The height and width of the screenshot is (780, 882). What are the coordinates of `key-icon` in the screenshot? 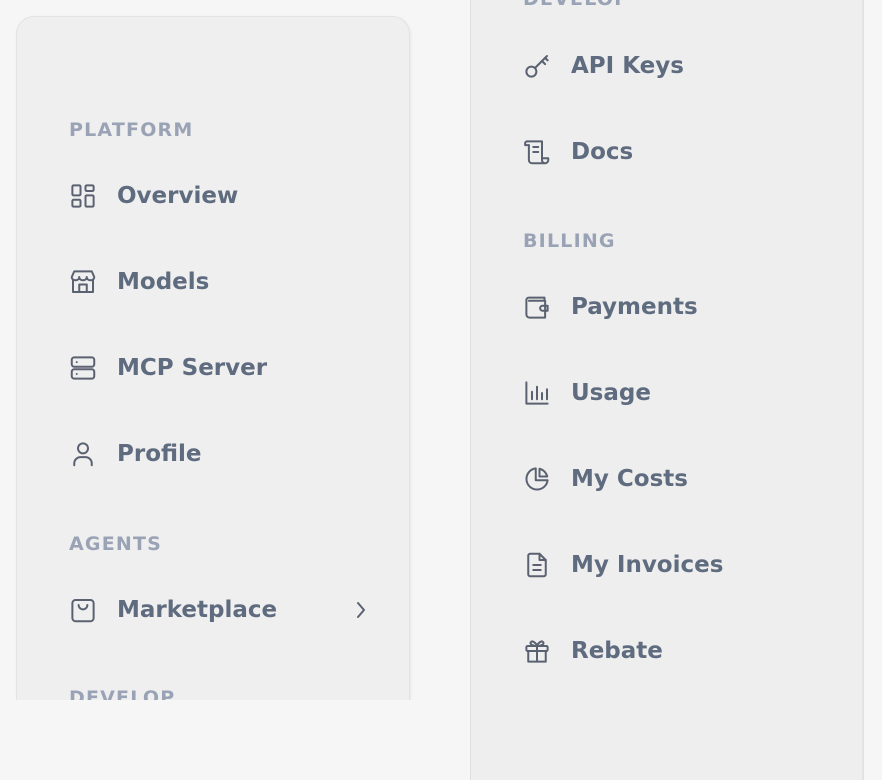 It's located at (537, 66).